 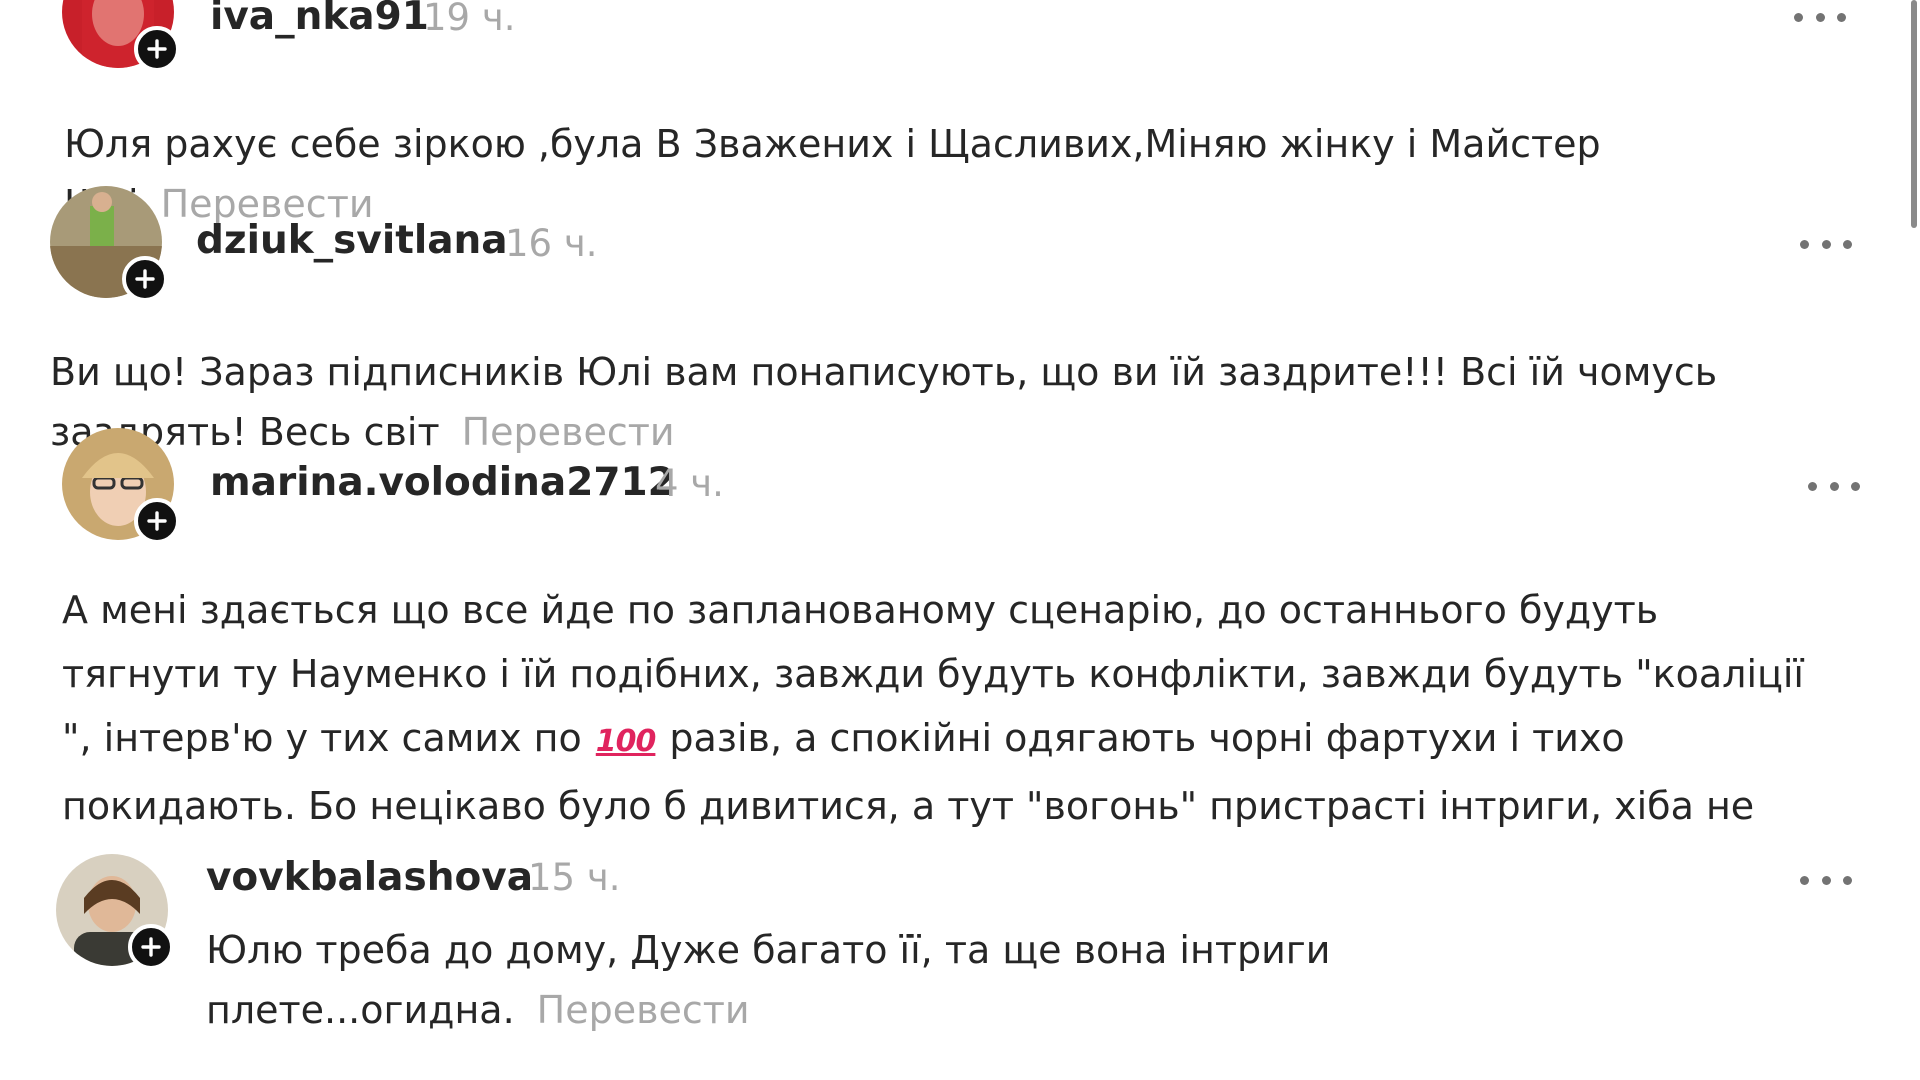 What do you see at coordinates (551, 243) in the screenshot?
I see `comment-timestamp: 16 ч.` at bounding box center [551, 243].